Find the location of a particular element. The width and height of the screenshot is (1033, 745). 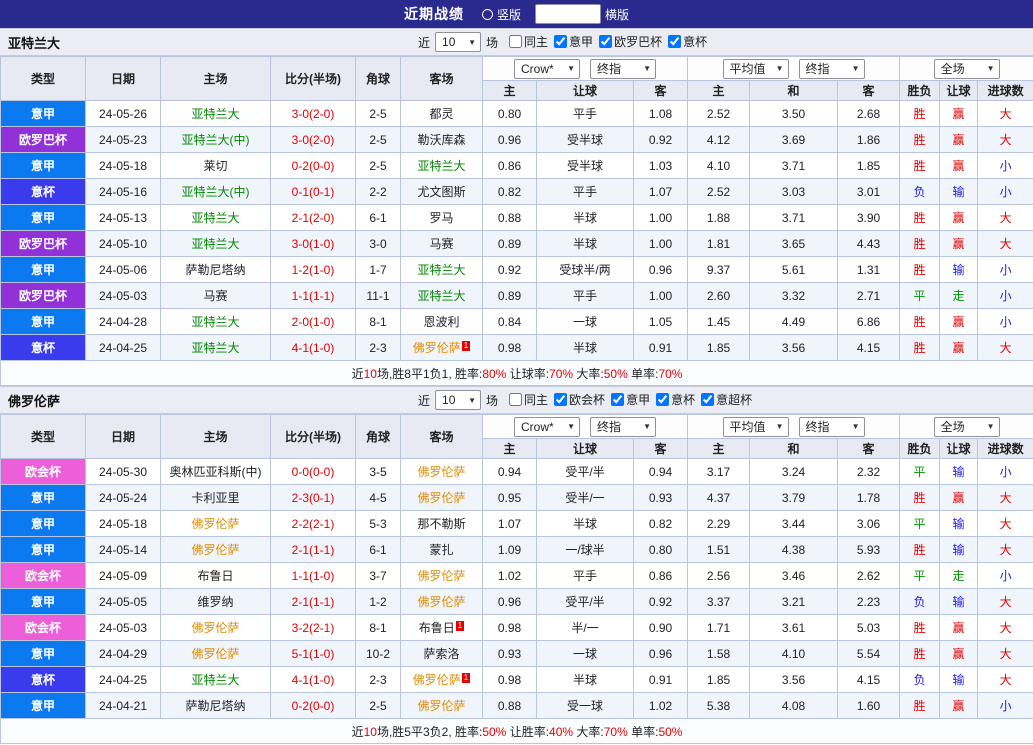

handicap-line: 半球 is located at coordinates (585, 679).